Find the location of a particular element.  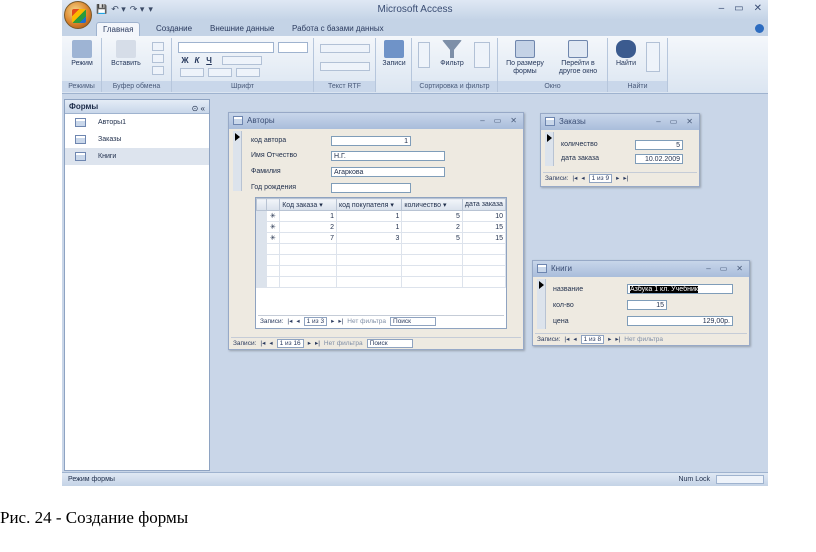

filter-button: Фильтр is located at coordinates (452, 54).